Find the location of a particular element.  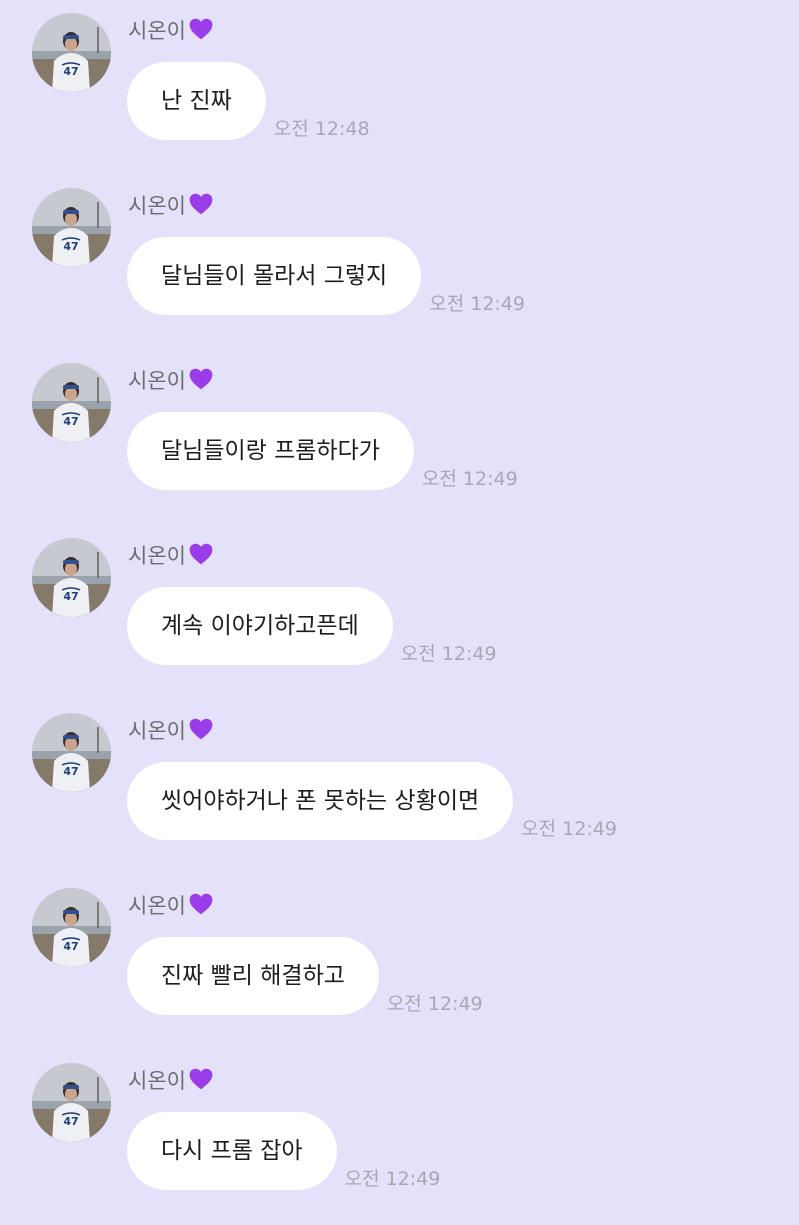

message-bubble: 난 진짜 is located at coordinates (196, 101).